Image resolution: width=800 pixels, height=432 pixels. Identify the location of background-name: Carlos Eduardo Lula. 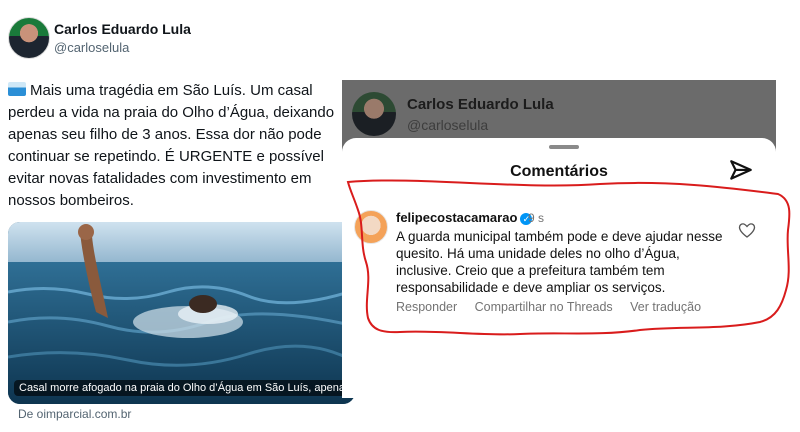
(480, 104).